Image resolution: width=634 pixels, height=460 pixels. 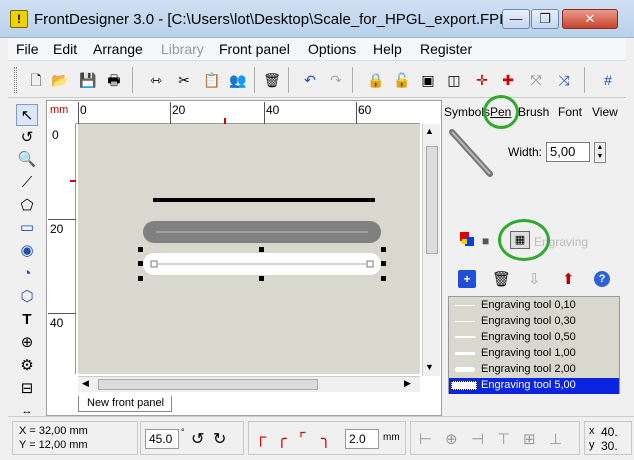 I want to click on tab-view: View, so click(x=605, y=112).